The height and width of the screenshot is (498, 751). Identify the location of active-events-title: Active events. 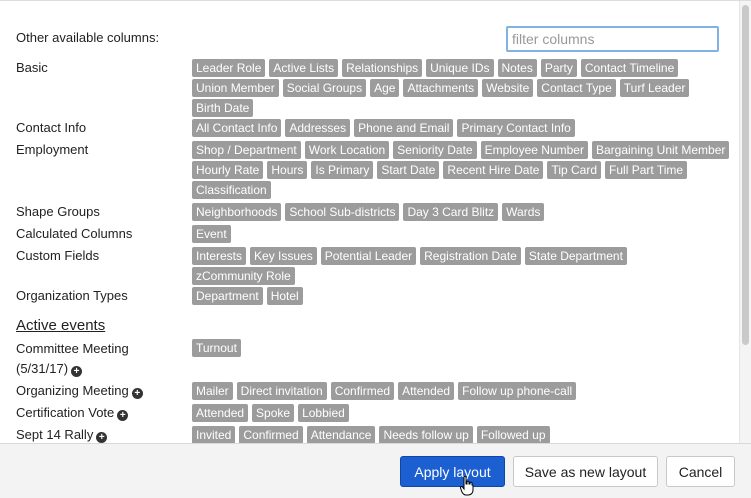
(61, 325).